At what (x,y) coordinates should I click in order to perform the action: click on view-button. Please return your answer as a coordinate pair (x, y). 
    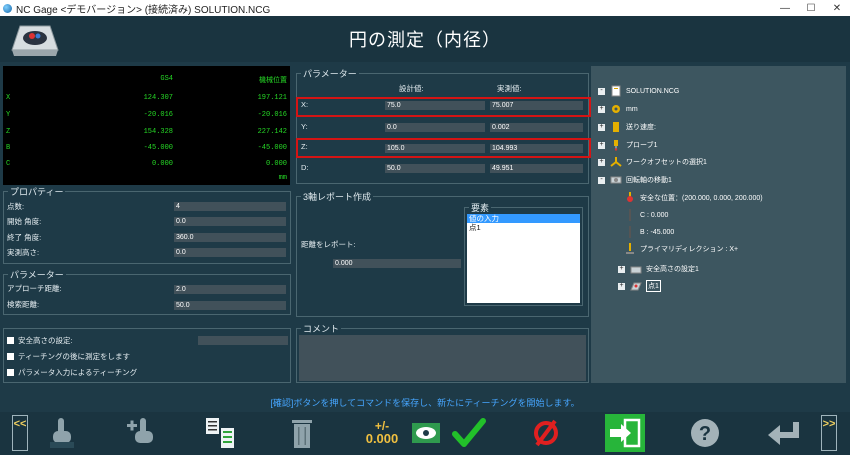
    Looking at the image, I should click on (426, 433).